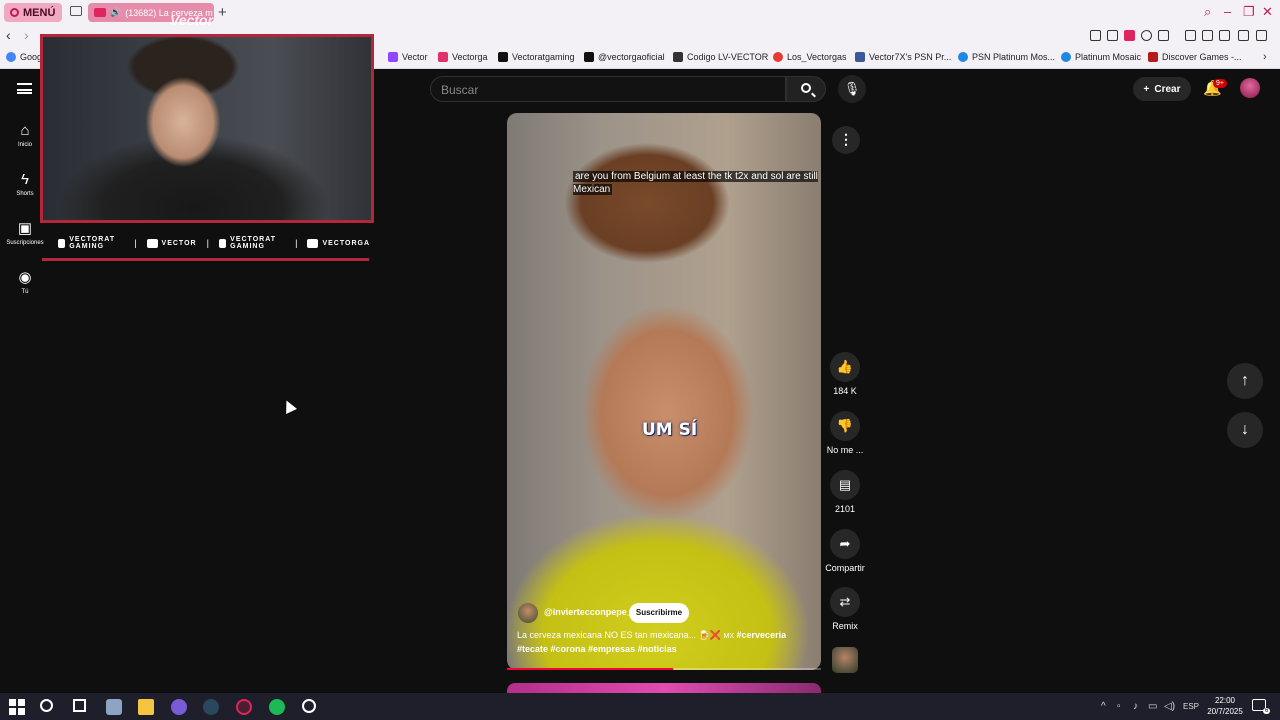  I want to click on bookmark-google: Goog, so click(24, 57).